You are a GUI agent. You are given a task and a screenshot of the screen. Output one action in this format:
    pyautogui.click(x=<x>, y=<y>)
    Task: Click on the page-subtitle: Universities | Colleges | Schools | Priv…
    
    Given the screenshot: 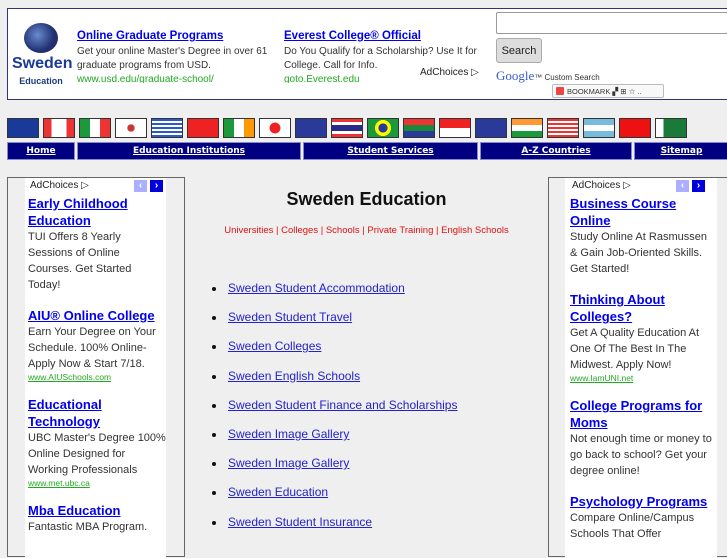 What is the action you would take?
    pyautogui.click(x=366, y=230)
    